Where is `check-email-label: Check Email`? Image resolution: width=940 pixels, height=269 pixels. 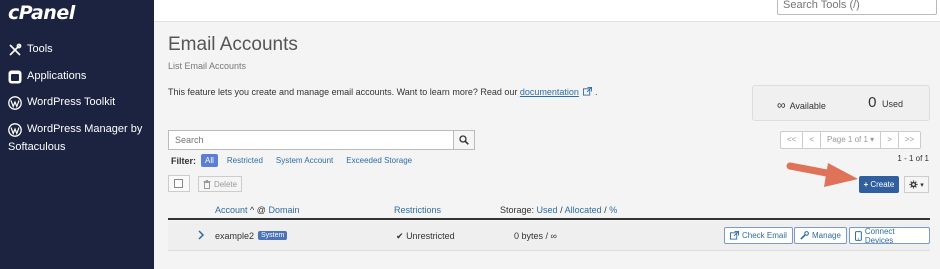 check-email-label: Check Email is located at coordinates (764, 235).